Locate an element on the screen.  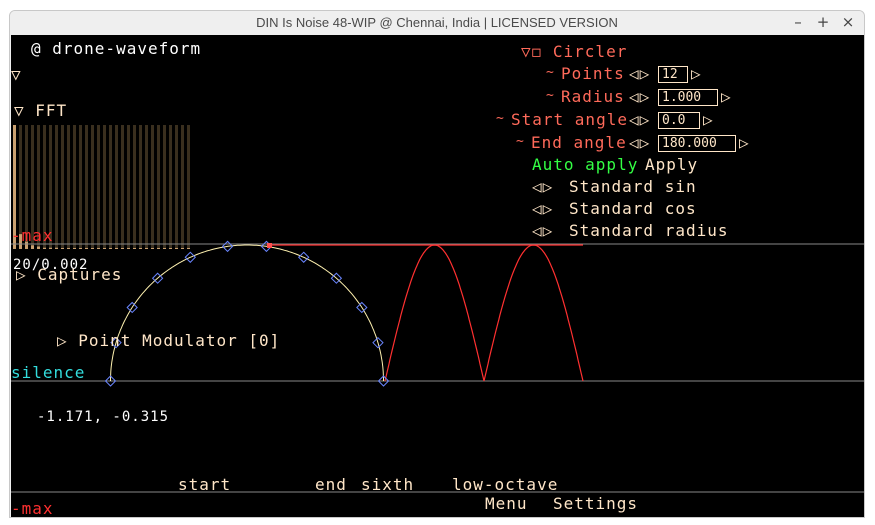
start-angle-tilde: ~ is located at coordinates (500, 119).